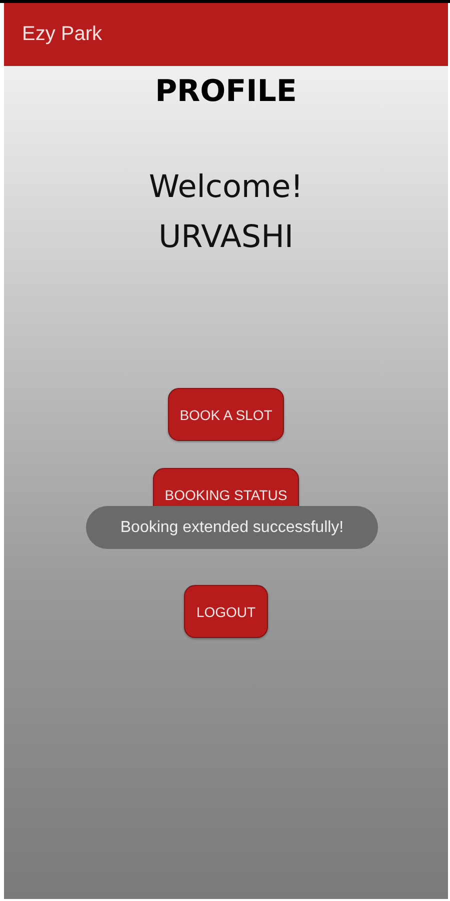 The image size is (450, 901). Describe the element at coordinates (226, 237) in the screenshot. I see `user-name: URVASHI` at that location.